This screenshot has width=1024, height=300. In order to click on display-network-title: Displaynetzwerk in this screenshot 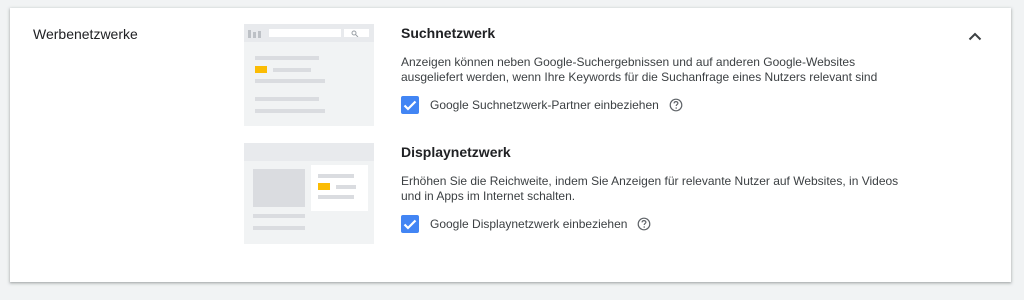, I will do `click(456, 152)`.